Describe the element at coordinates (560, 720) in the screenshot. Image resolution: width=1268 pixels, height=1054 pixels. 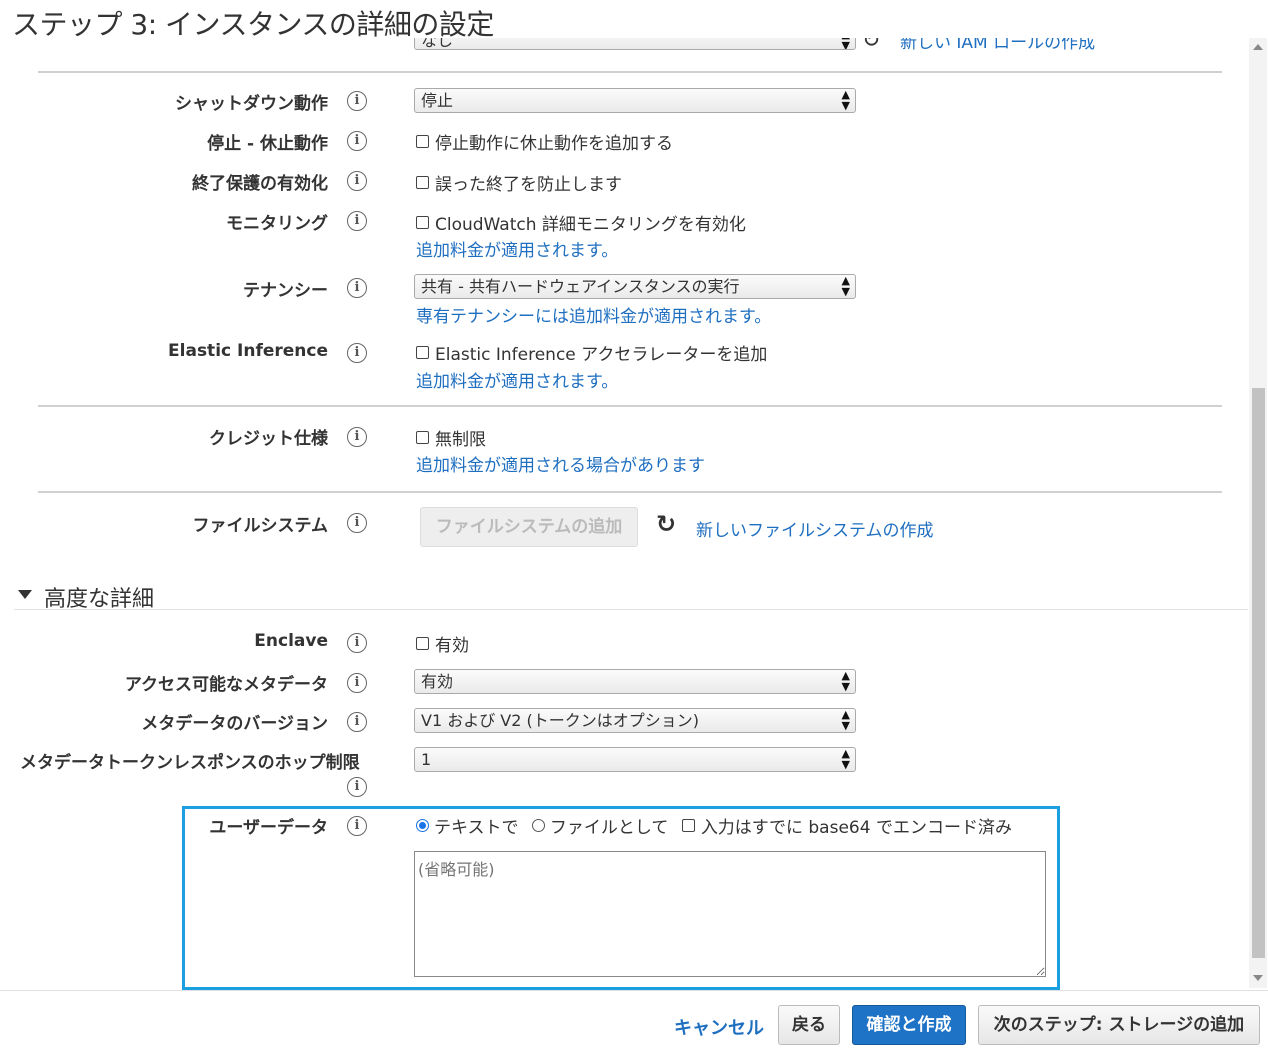
I see `metadata-version-value: V1 および V2 (トークンはオプション)` at that location.